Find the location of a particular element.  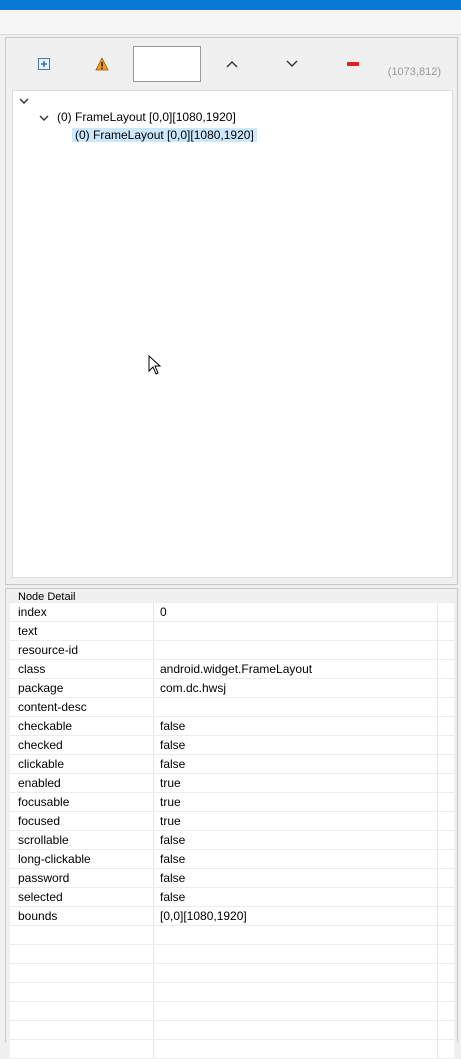

table-row: long-clickable false is located at coordinates (232, 859).